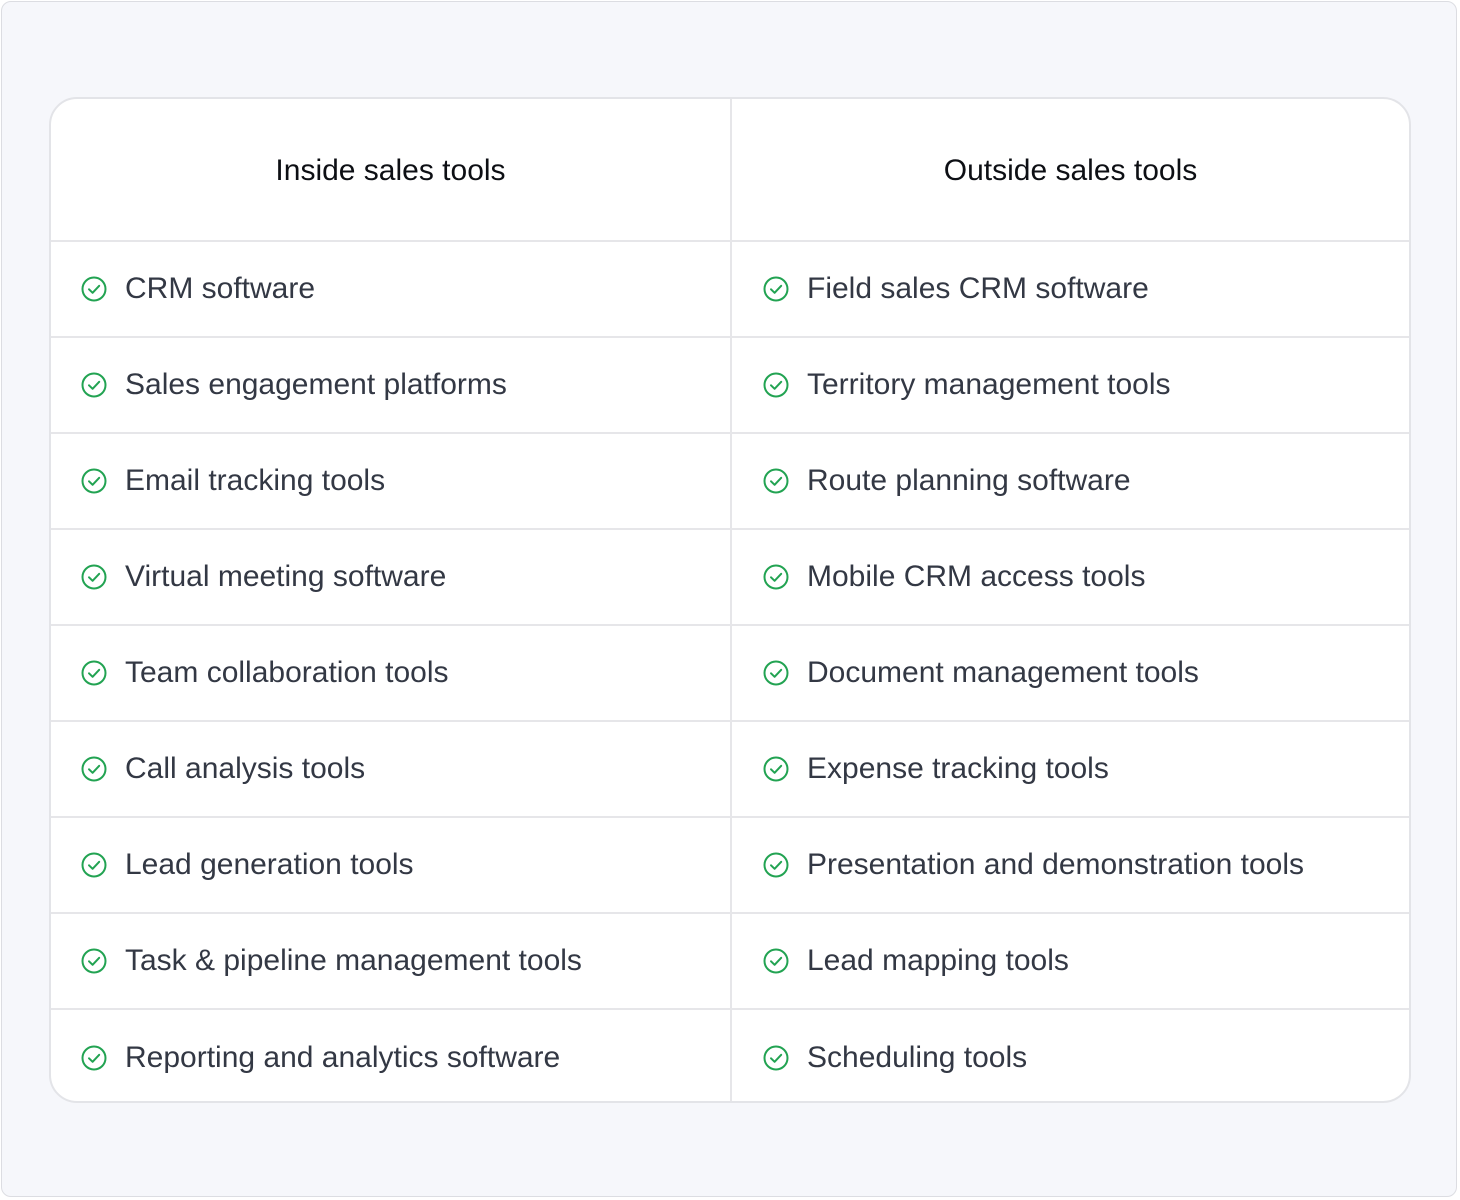 The image size is (1460, 1200). I want to click on inside-tool-item: Virtual meeting software, so click(391, 578).